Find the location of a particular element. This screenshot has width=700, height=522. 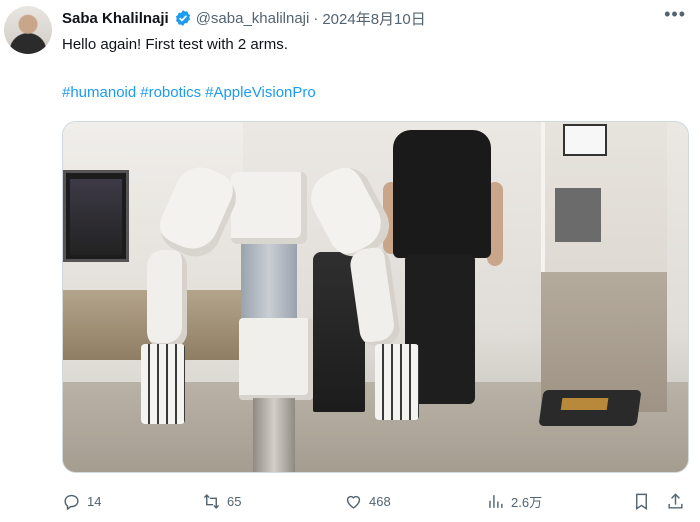

reply-count: 14 is located at coordinates (94, 501).